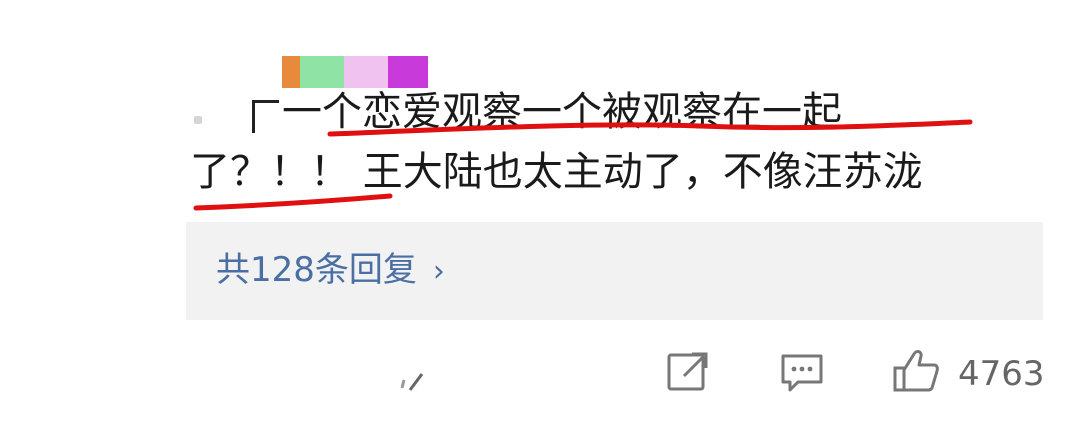 Image resolution: width=1079 pixels, height=424 pixels. What do you see at coordinates (916, 371) in the screenshot?
I see `thumbs-up-icon` at bounding box center [916, 371].